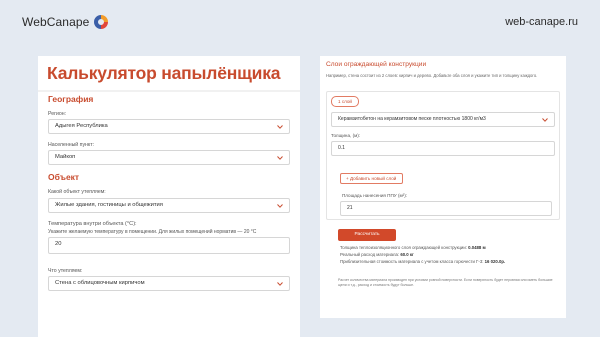 The height and width of the screenshot is (337, 600). What do you see at coordinates (407, 254) in the screenshot?
I see `result-consumption-value: 60.0 кг` at bounding box center [407, 254].